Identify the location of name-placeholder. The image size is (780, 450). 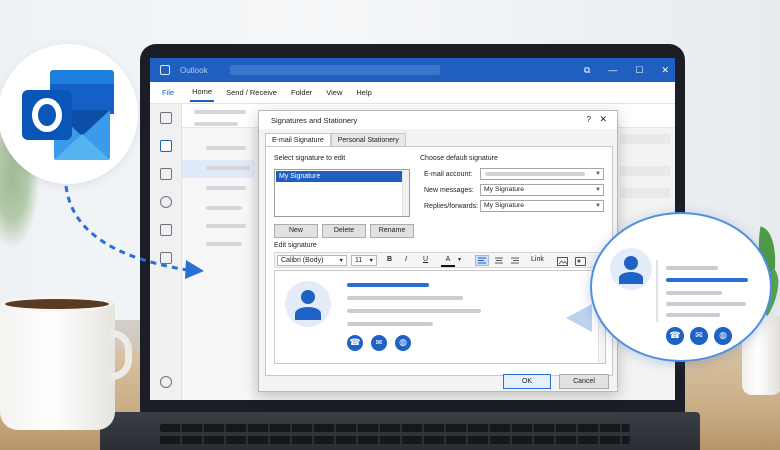
(388, 285).